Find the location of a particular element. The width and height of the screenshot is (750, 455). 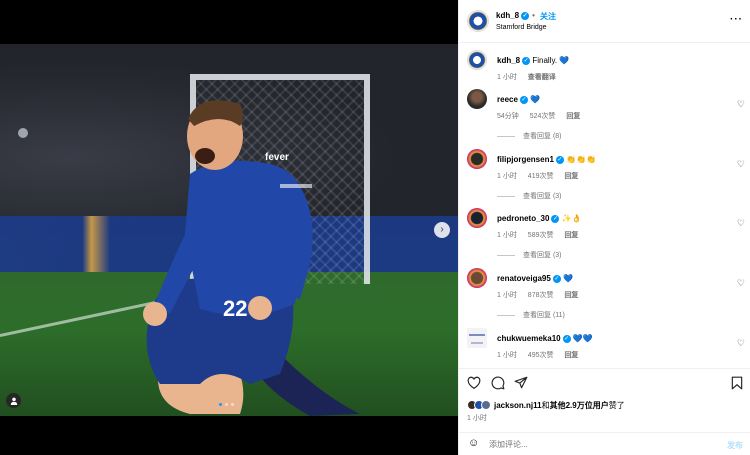

comment-composer: ☺ 发布 is located at coordinates (604, 443).